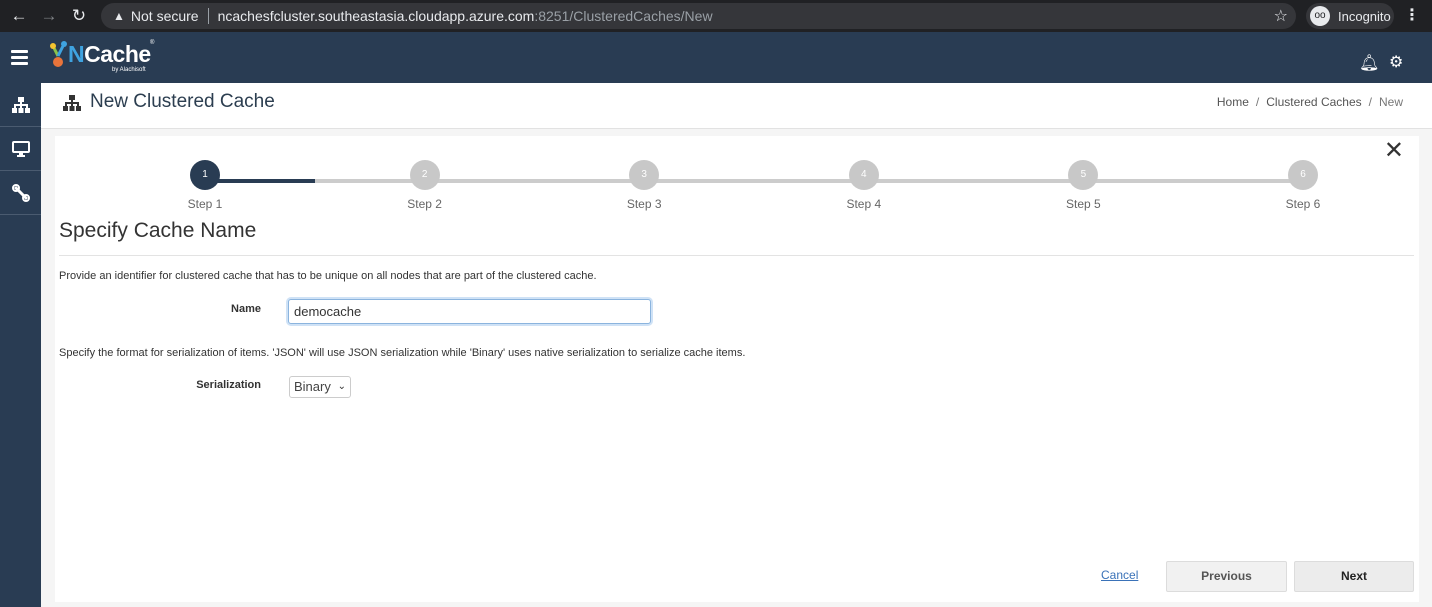 The height and width of the screenshot is (607, 1432). What do you see at coordinates (1412, 15) in the screenshot?
I see `browser-menu-icon: ⋮` at bounding box center [1412, 15].